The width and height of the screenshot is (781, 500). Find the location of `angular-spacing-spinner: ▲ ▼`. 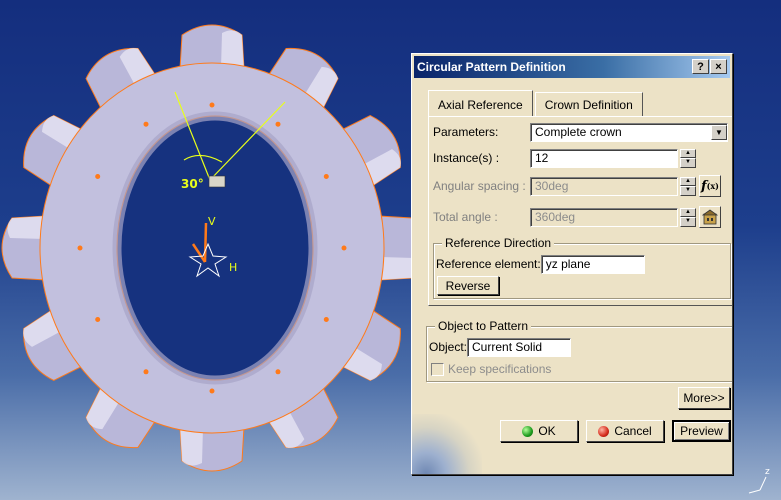

angular-spacing-spinner: ▲ ▼ is located at coordinates (688, 186).